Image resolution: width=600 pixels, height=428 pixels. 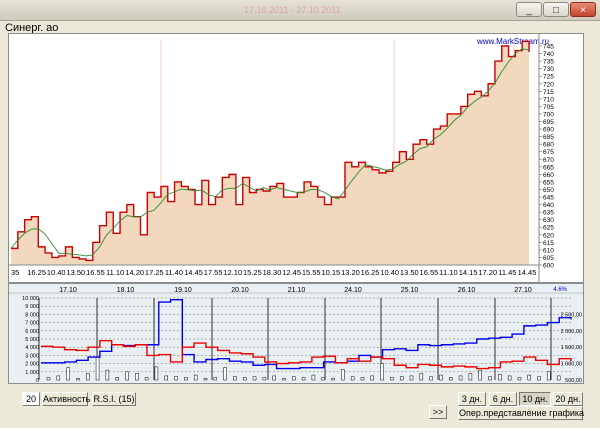 I want to click on time-axis-label: 12.10, so click(x=232, y=272).